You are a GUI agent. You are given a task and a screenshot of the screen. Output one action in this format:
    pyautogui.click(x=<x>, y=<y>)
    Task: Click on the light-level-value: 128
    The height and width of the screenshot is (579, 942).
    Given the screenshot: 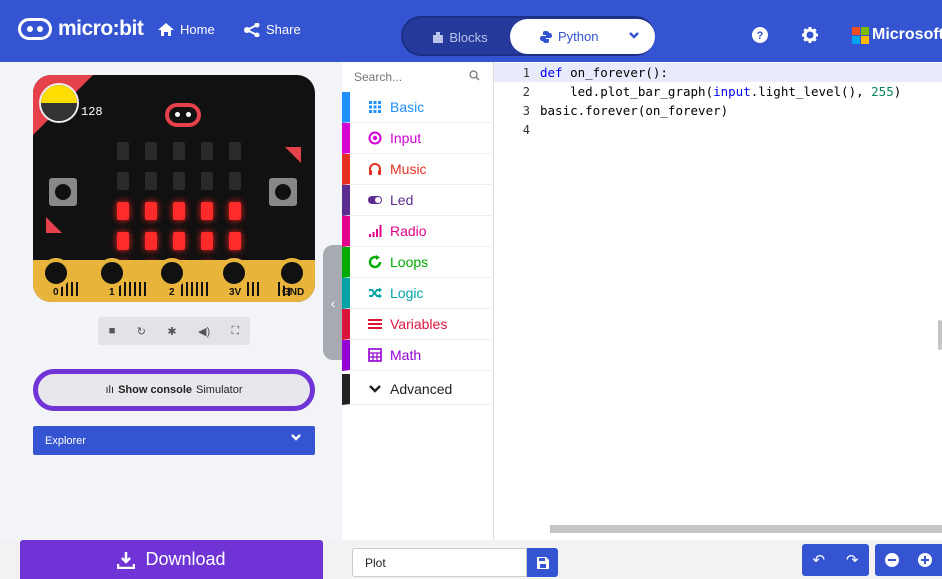 What is the action you would take?
    pyautogui.click(x=92, y=112)
    